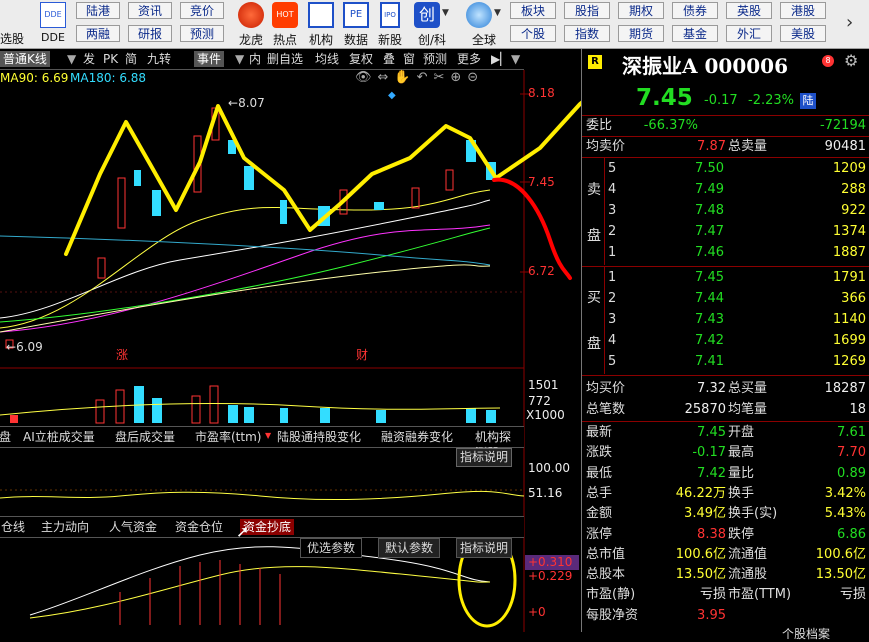 This screenshot has height=642, width=869. I want to click on level-volume: 288, so click(853, 189).